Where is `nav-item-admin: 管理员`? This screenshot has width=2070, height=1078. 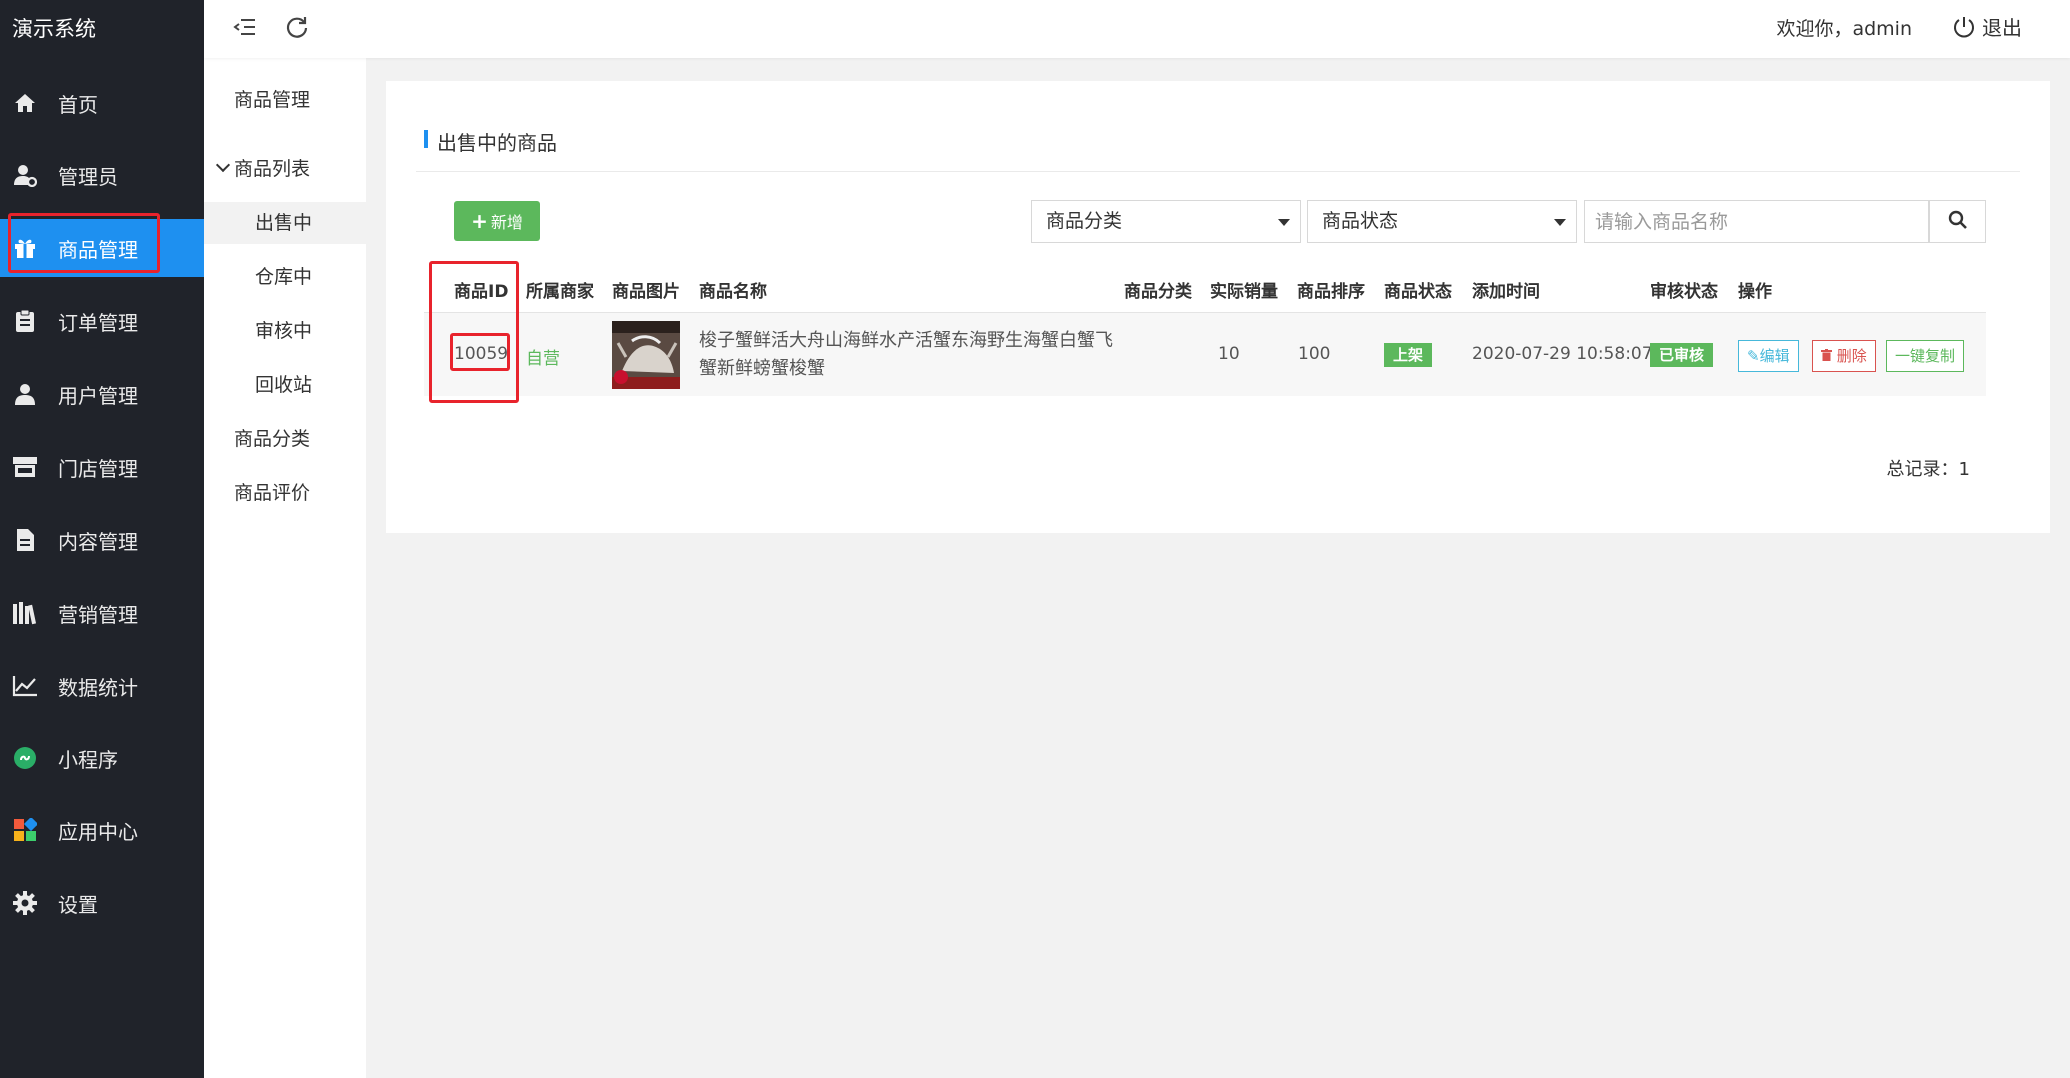
nav-item-admin: 管理员 is located at coordinates (102, 175).